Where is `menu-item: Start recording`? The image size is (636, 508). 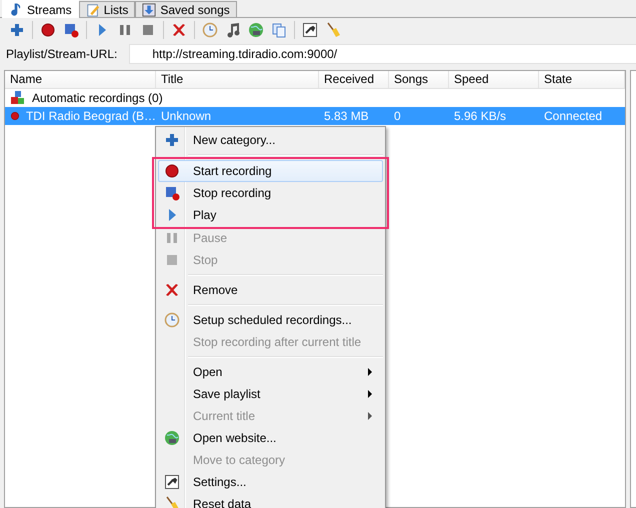
menu-item: Start recording is located at coordinates (270, 169).